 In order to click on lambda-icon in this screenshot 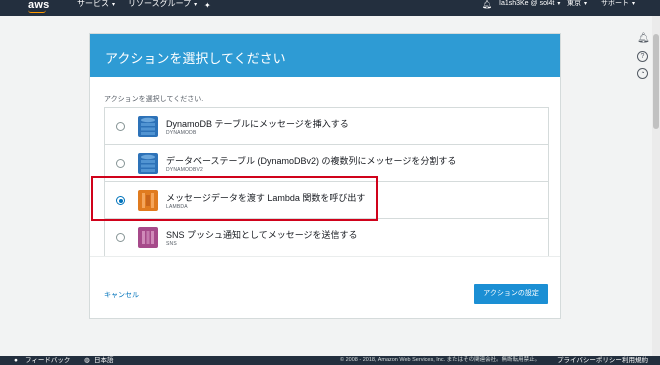, I will do `click(148, 200)`.